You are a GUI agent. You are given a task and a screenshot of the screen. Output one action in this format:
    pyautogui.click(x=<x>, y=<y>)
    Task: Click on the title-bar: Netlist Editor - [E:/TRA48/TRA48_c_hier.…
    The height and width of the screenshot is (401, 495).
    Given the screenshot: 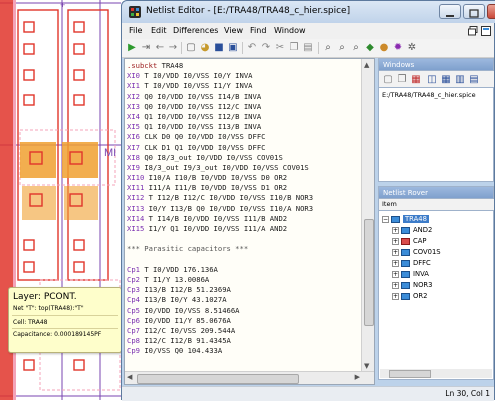 What is the action you would take?
    pyautogui.click(x=308, y=12)
    